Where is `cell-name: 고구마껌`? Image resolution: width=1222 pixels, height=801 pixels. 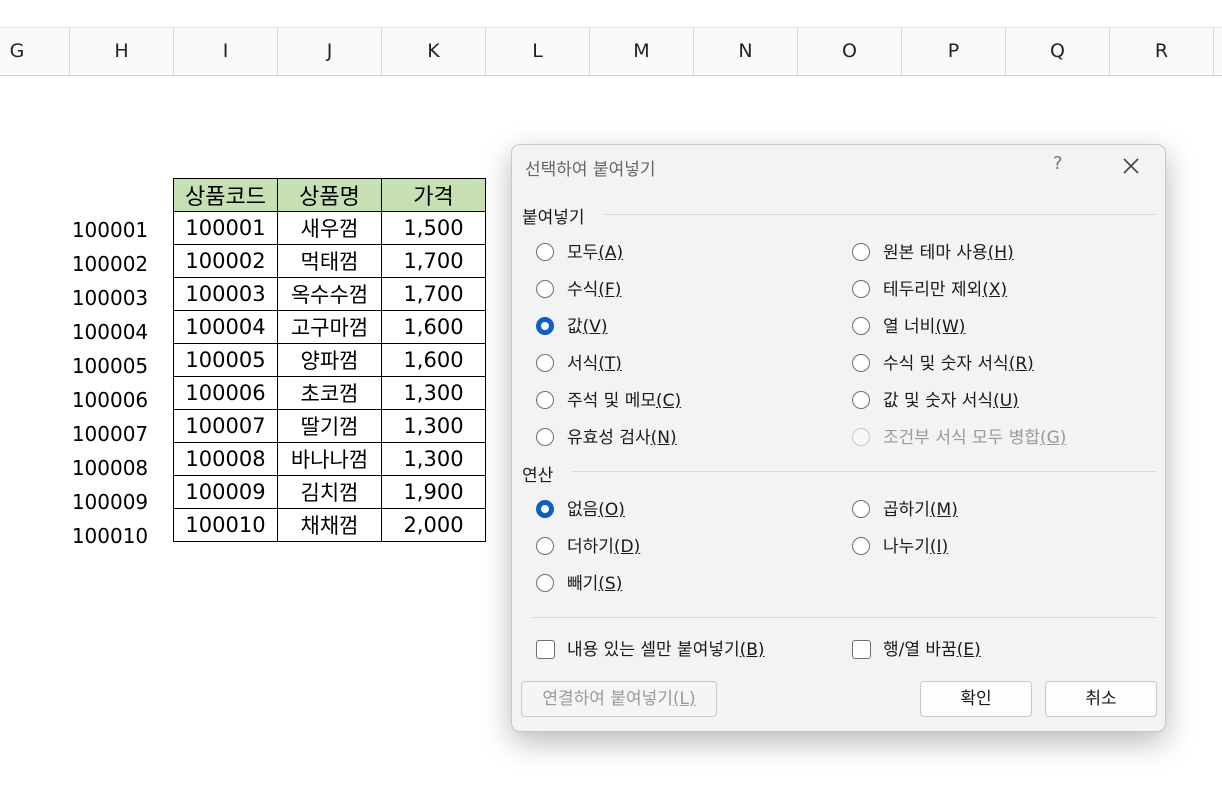 cell-name: 고구마껌 is located at coordinates (329, 327).